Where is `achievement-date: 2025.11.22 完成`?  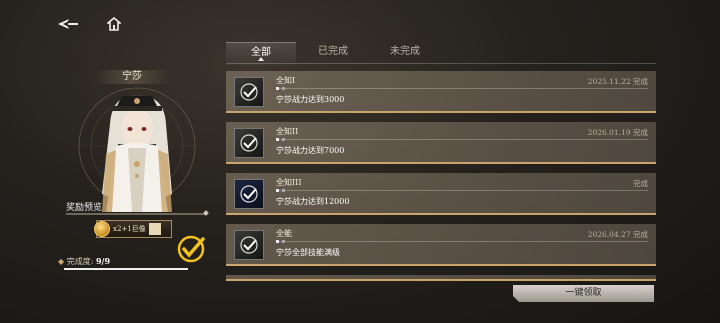 achievement-date: 2025.11.22 完成 is located at coordinates (617, 81).